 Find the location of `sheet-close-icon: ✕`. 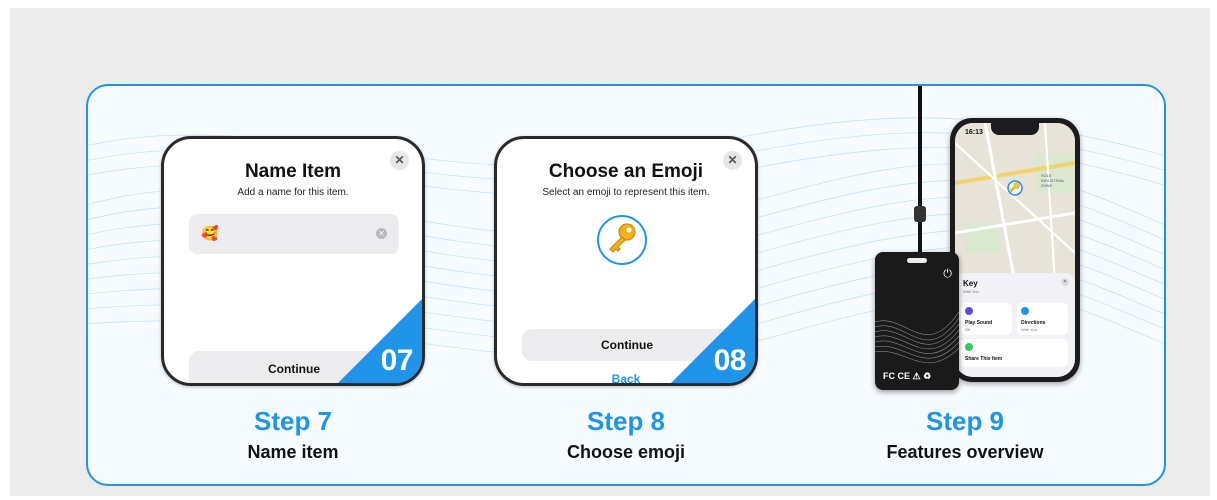

sheet-close-icon: ✕ is located at coordinates (1065, 282).